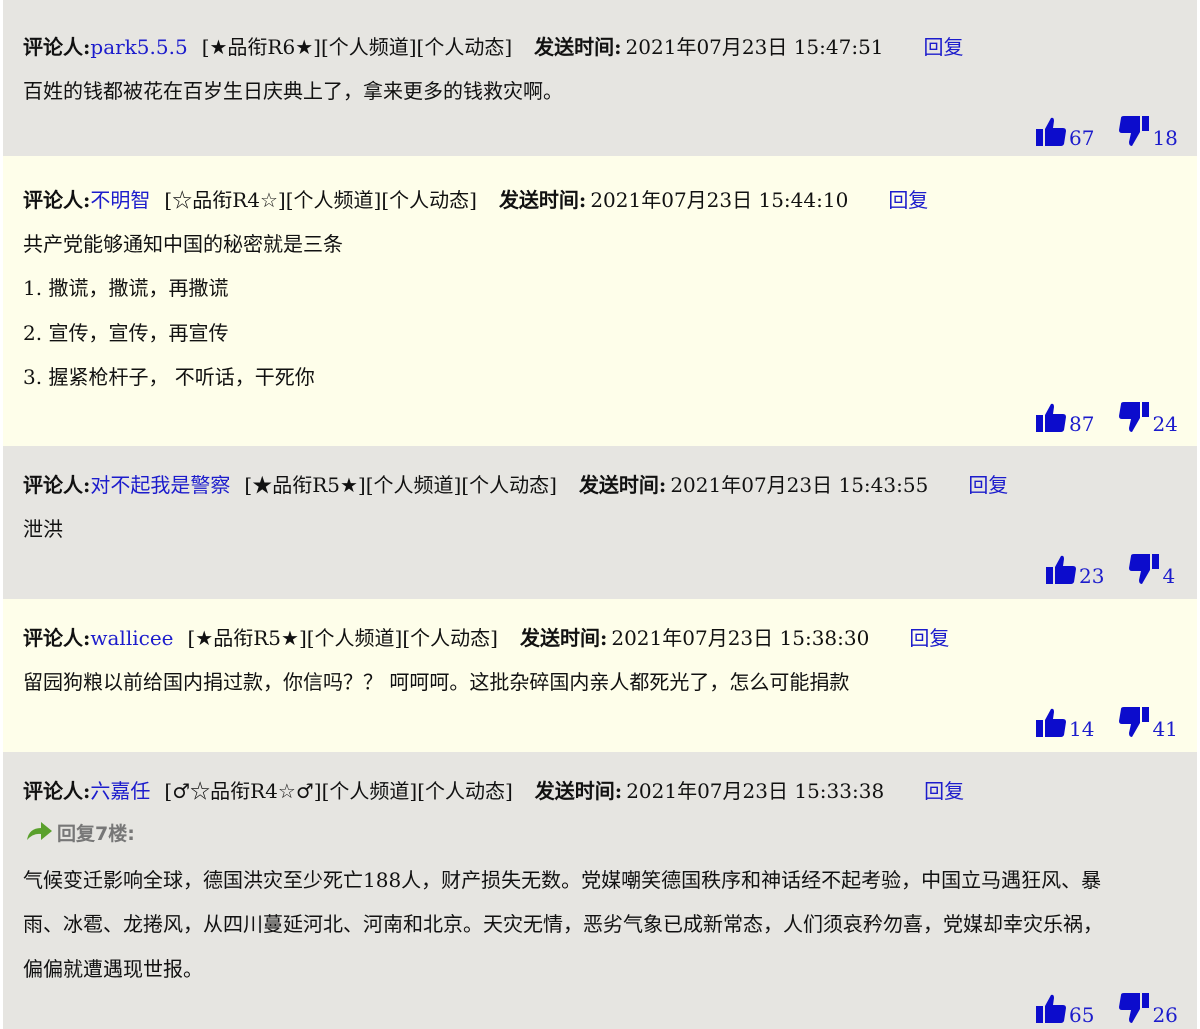  What do you see at coordinates (120, 200) in the screenshot?
I see `commenter-name-link: 不明智` at bounding box center [120, 200].